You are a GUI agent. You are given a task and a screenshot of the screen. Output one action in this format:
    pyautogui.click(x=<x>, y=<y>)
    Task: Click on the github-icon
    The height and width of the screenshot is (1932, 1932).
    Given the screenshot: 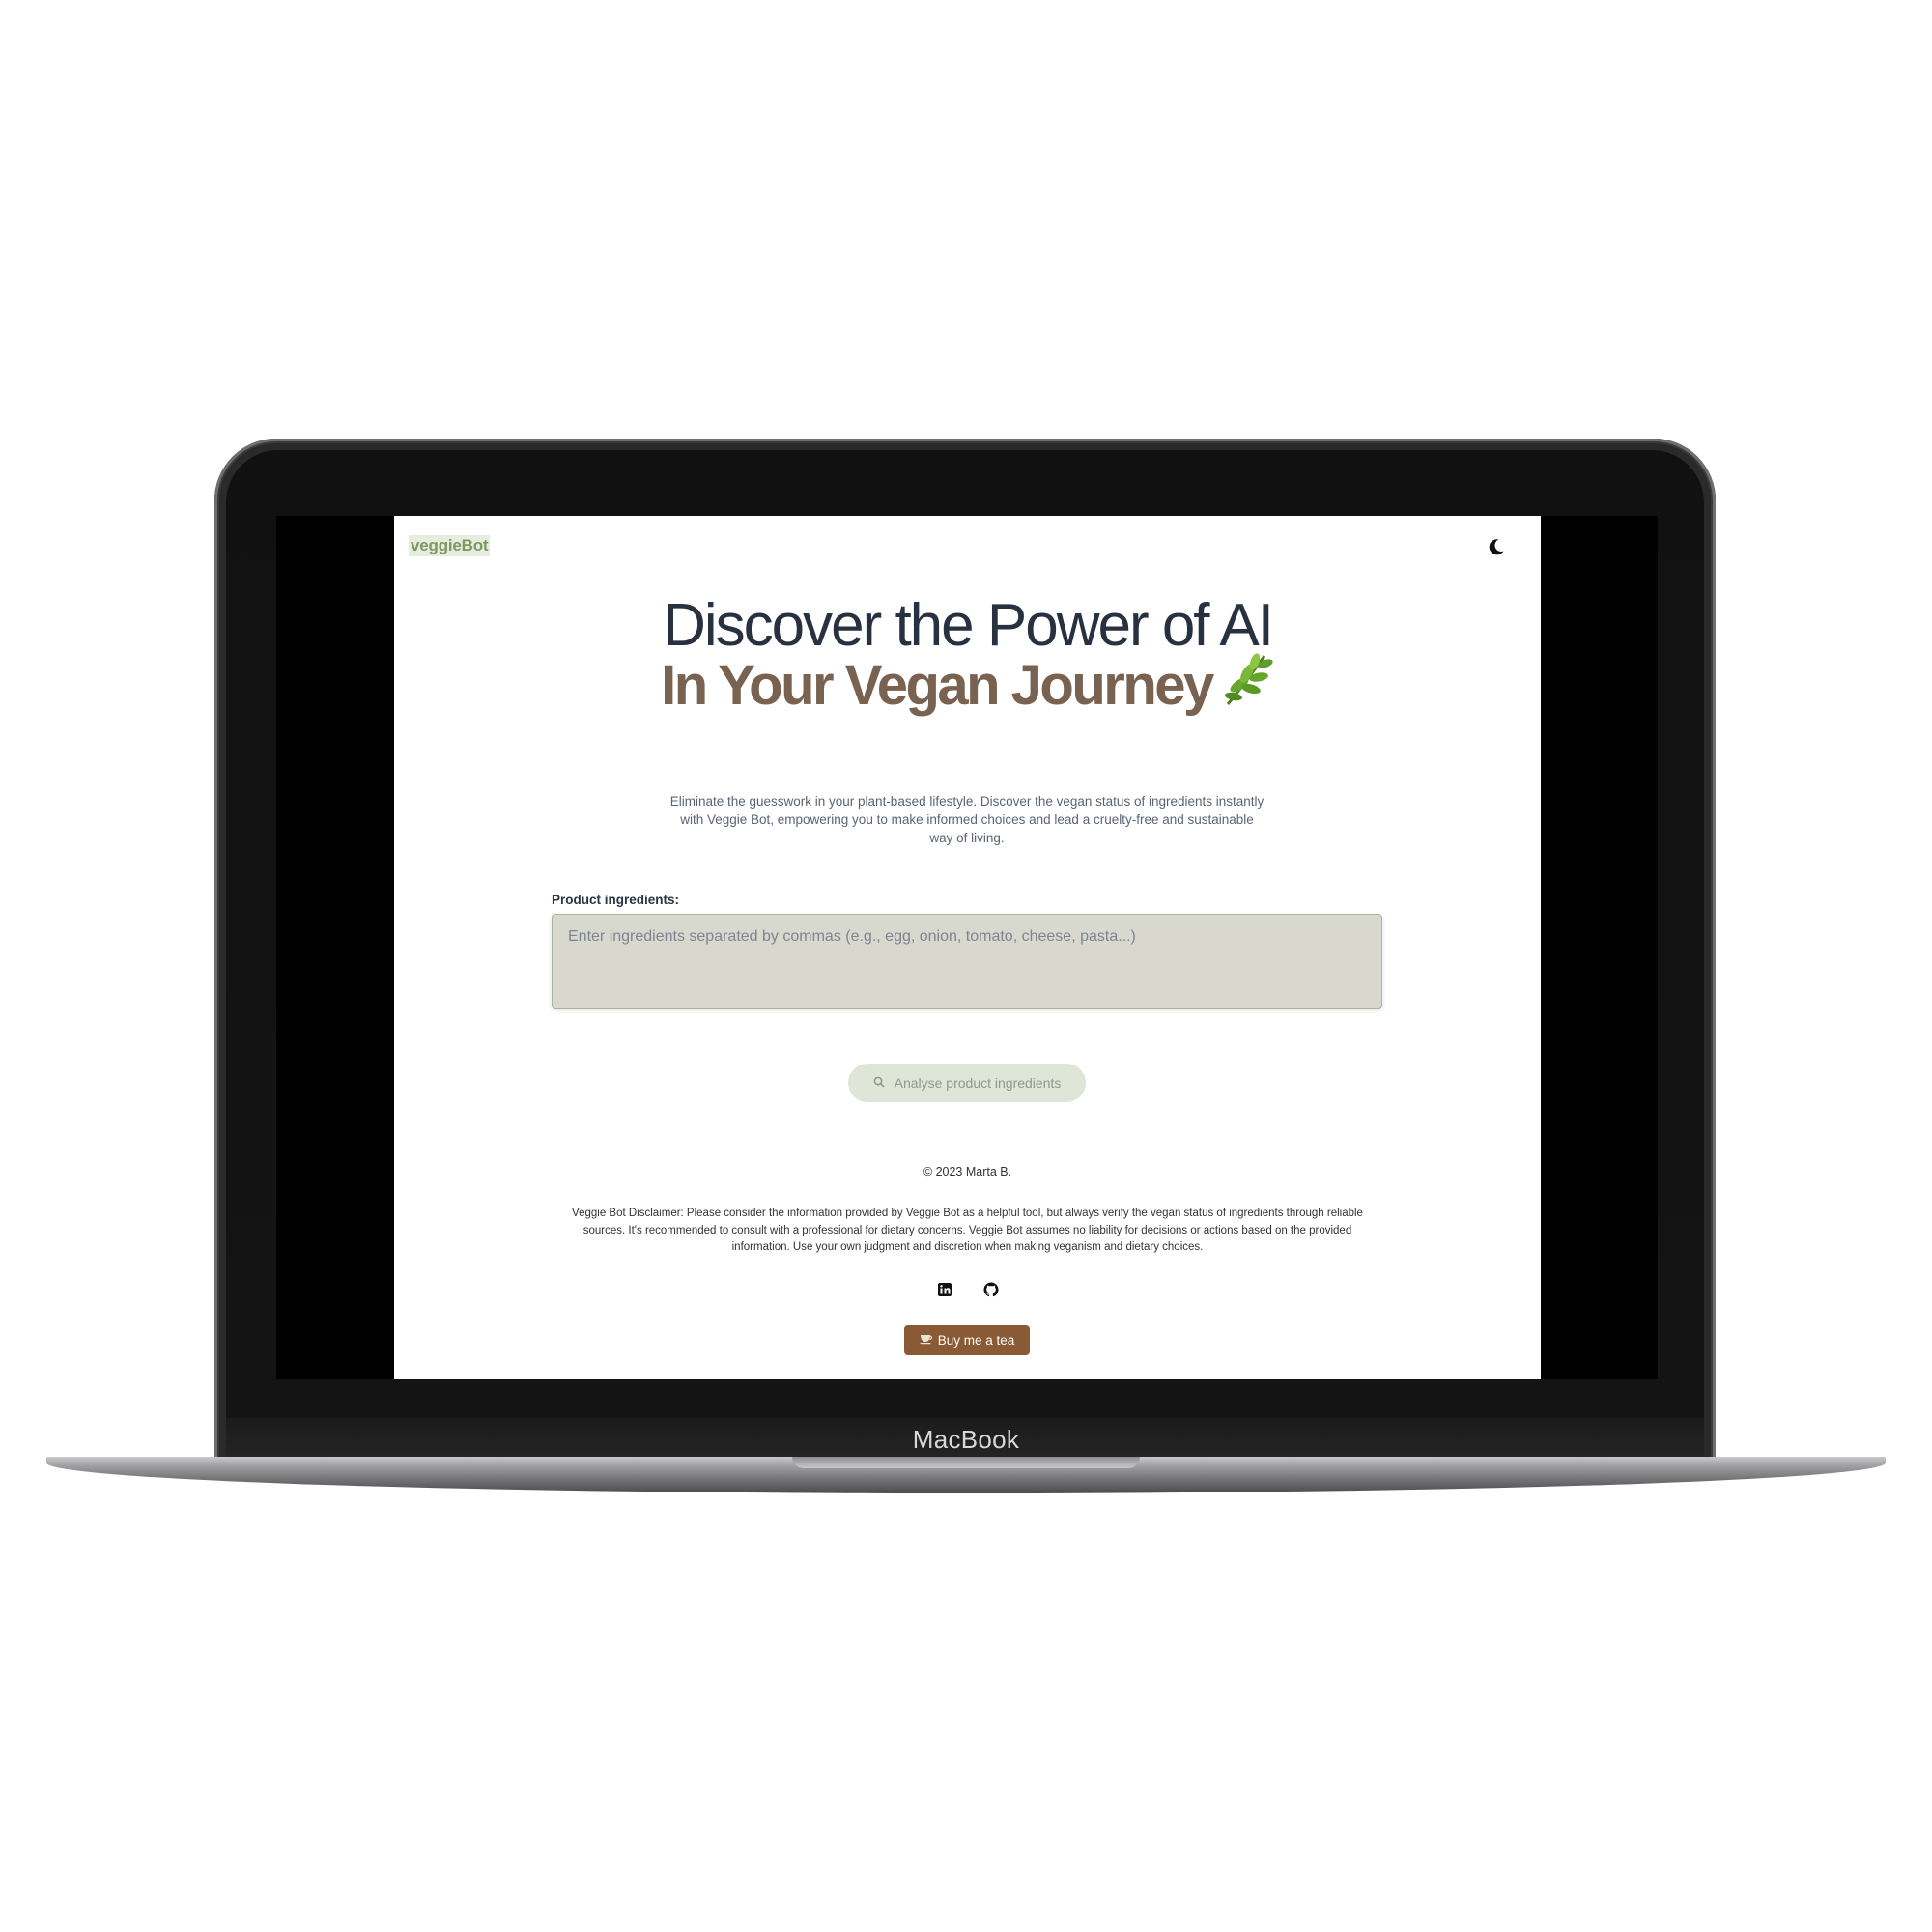 What is the action you would take?
    pyautogui.click(x=991, y=1289)
    